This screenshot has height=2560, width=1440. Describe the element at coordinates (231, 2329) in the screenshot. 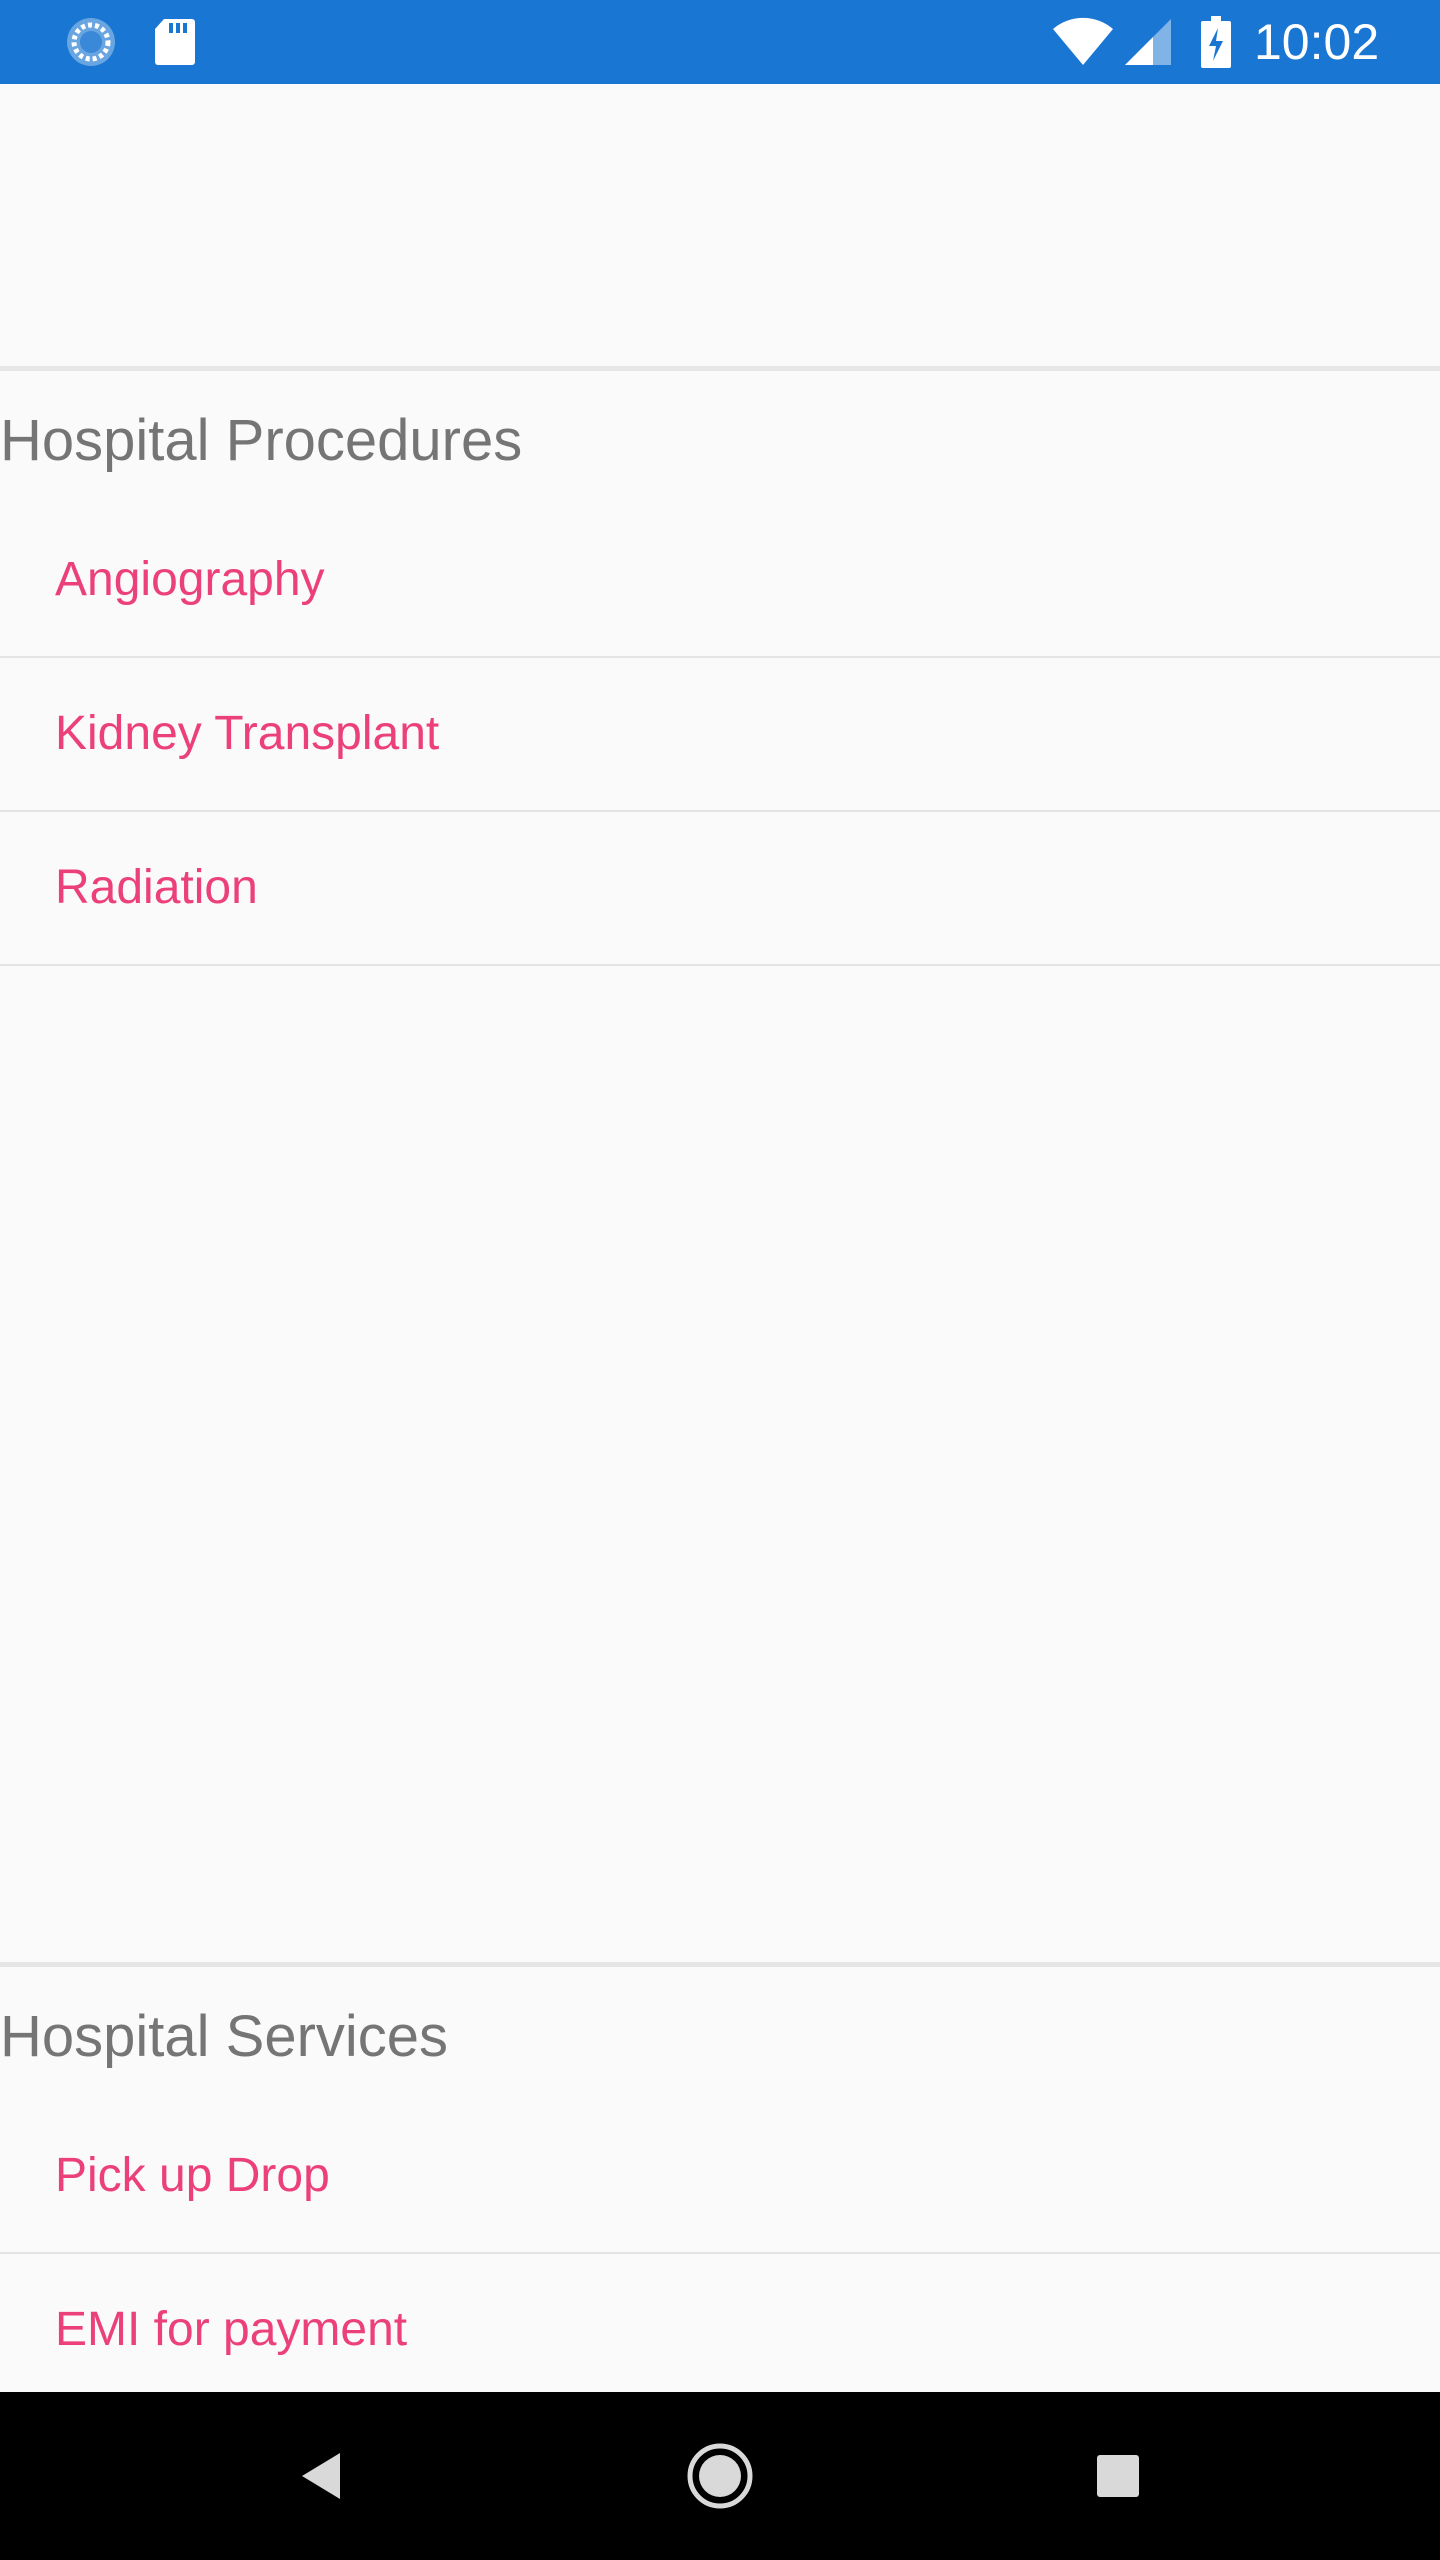

I see `list-item-label: EMI for payment` at that location.